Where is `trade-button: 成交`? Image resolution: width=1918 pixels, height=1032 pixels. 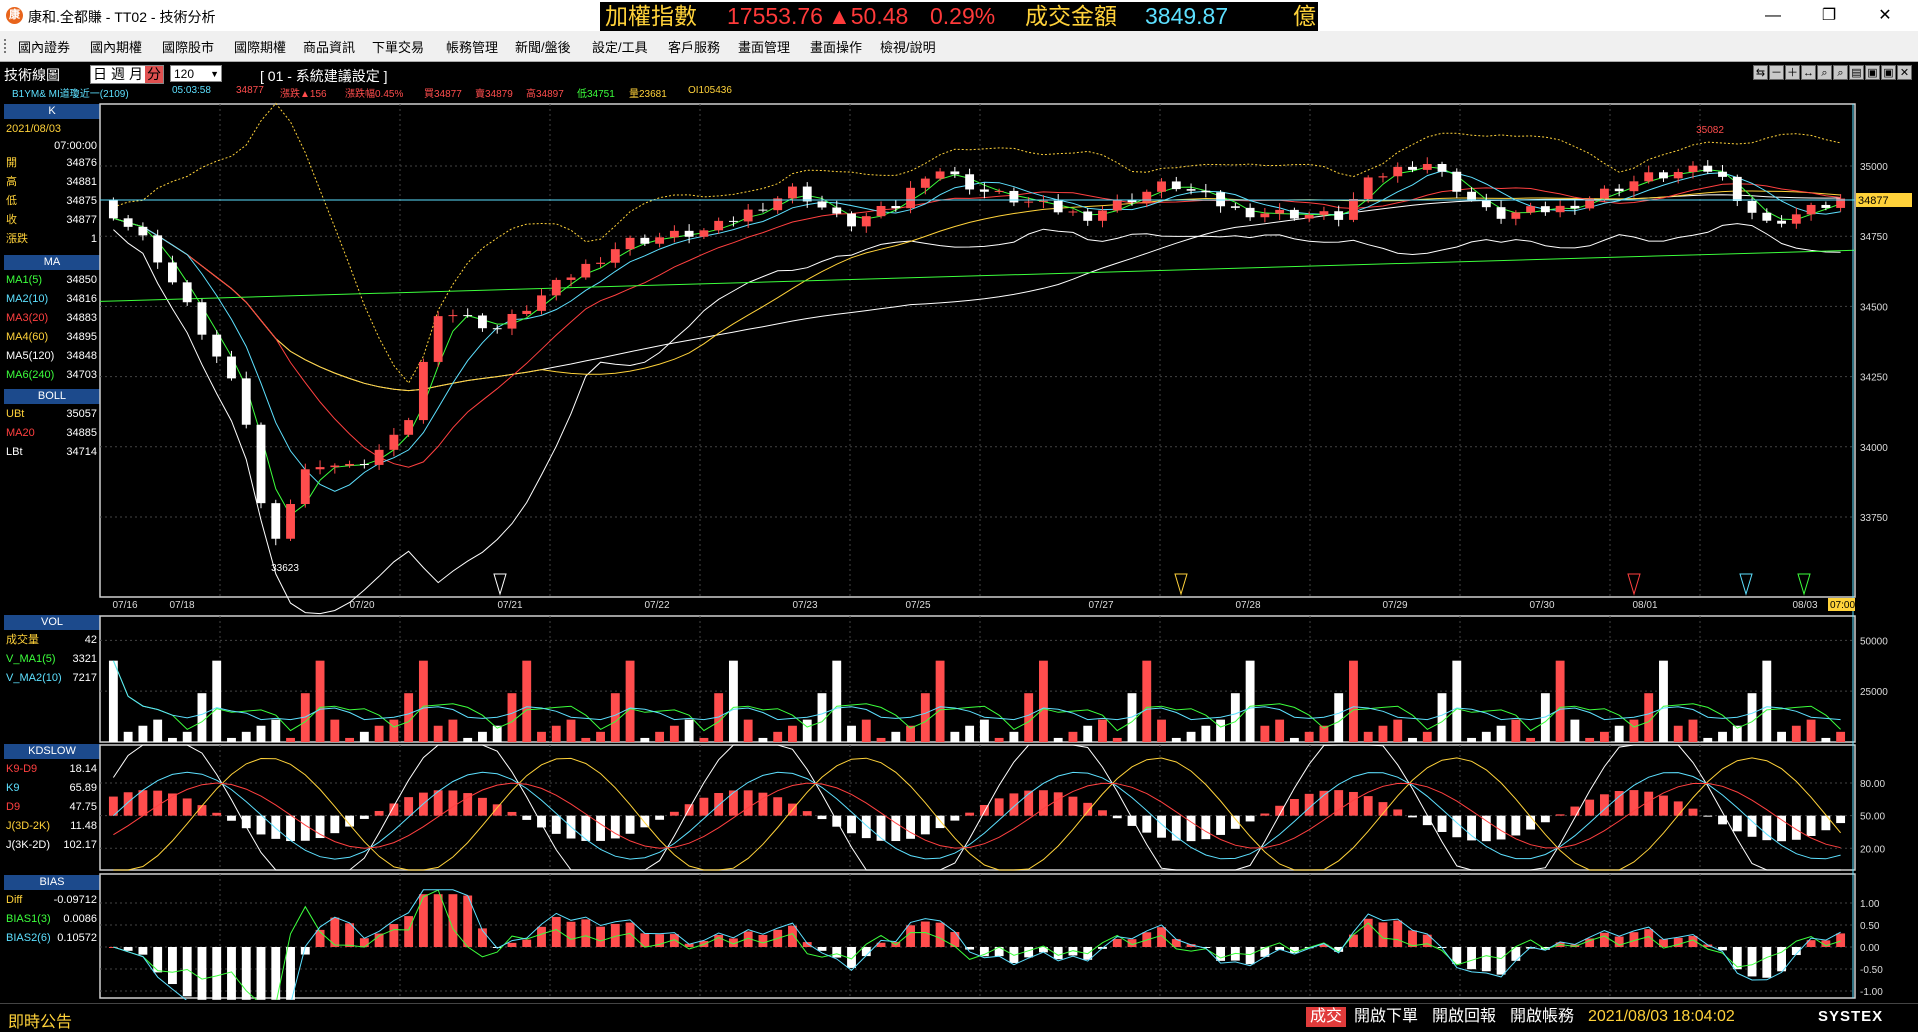 trade-button: 成交 is located at coordinates (1326, 1017).